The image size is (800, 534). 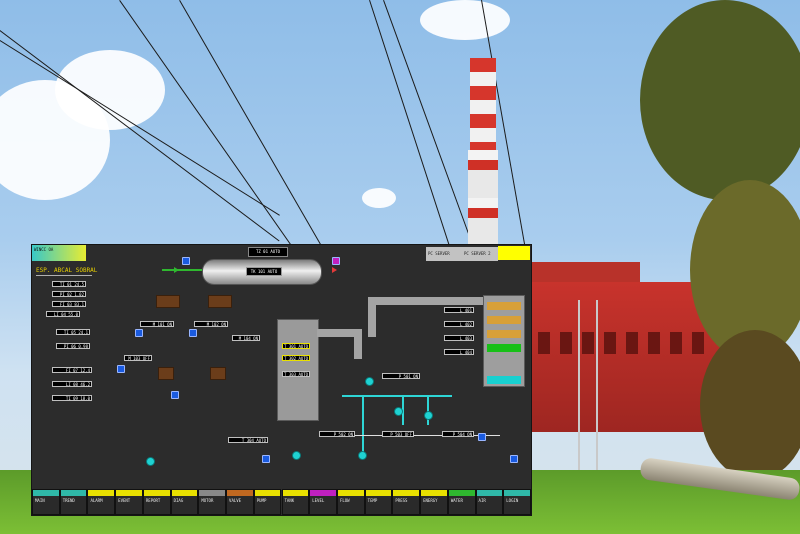 I want to click on motor-tag: M 102 ON, so click(x=211, y=324).